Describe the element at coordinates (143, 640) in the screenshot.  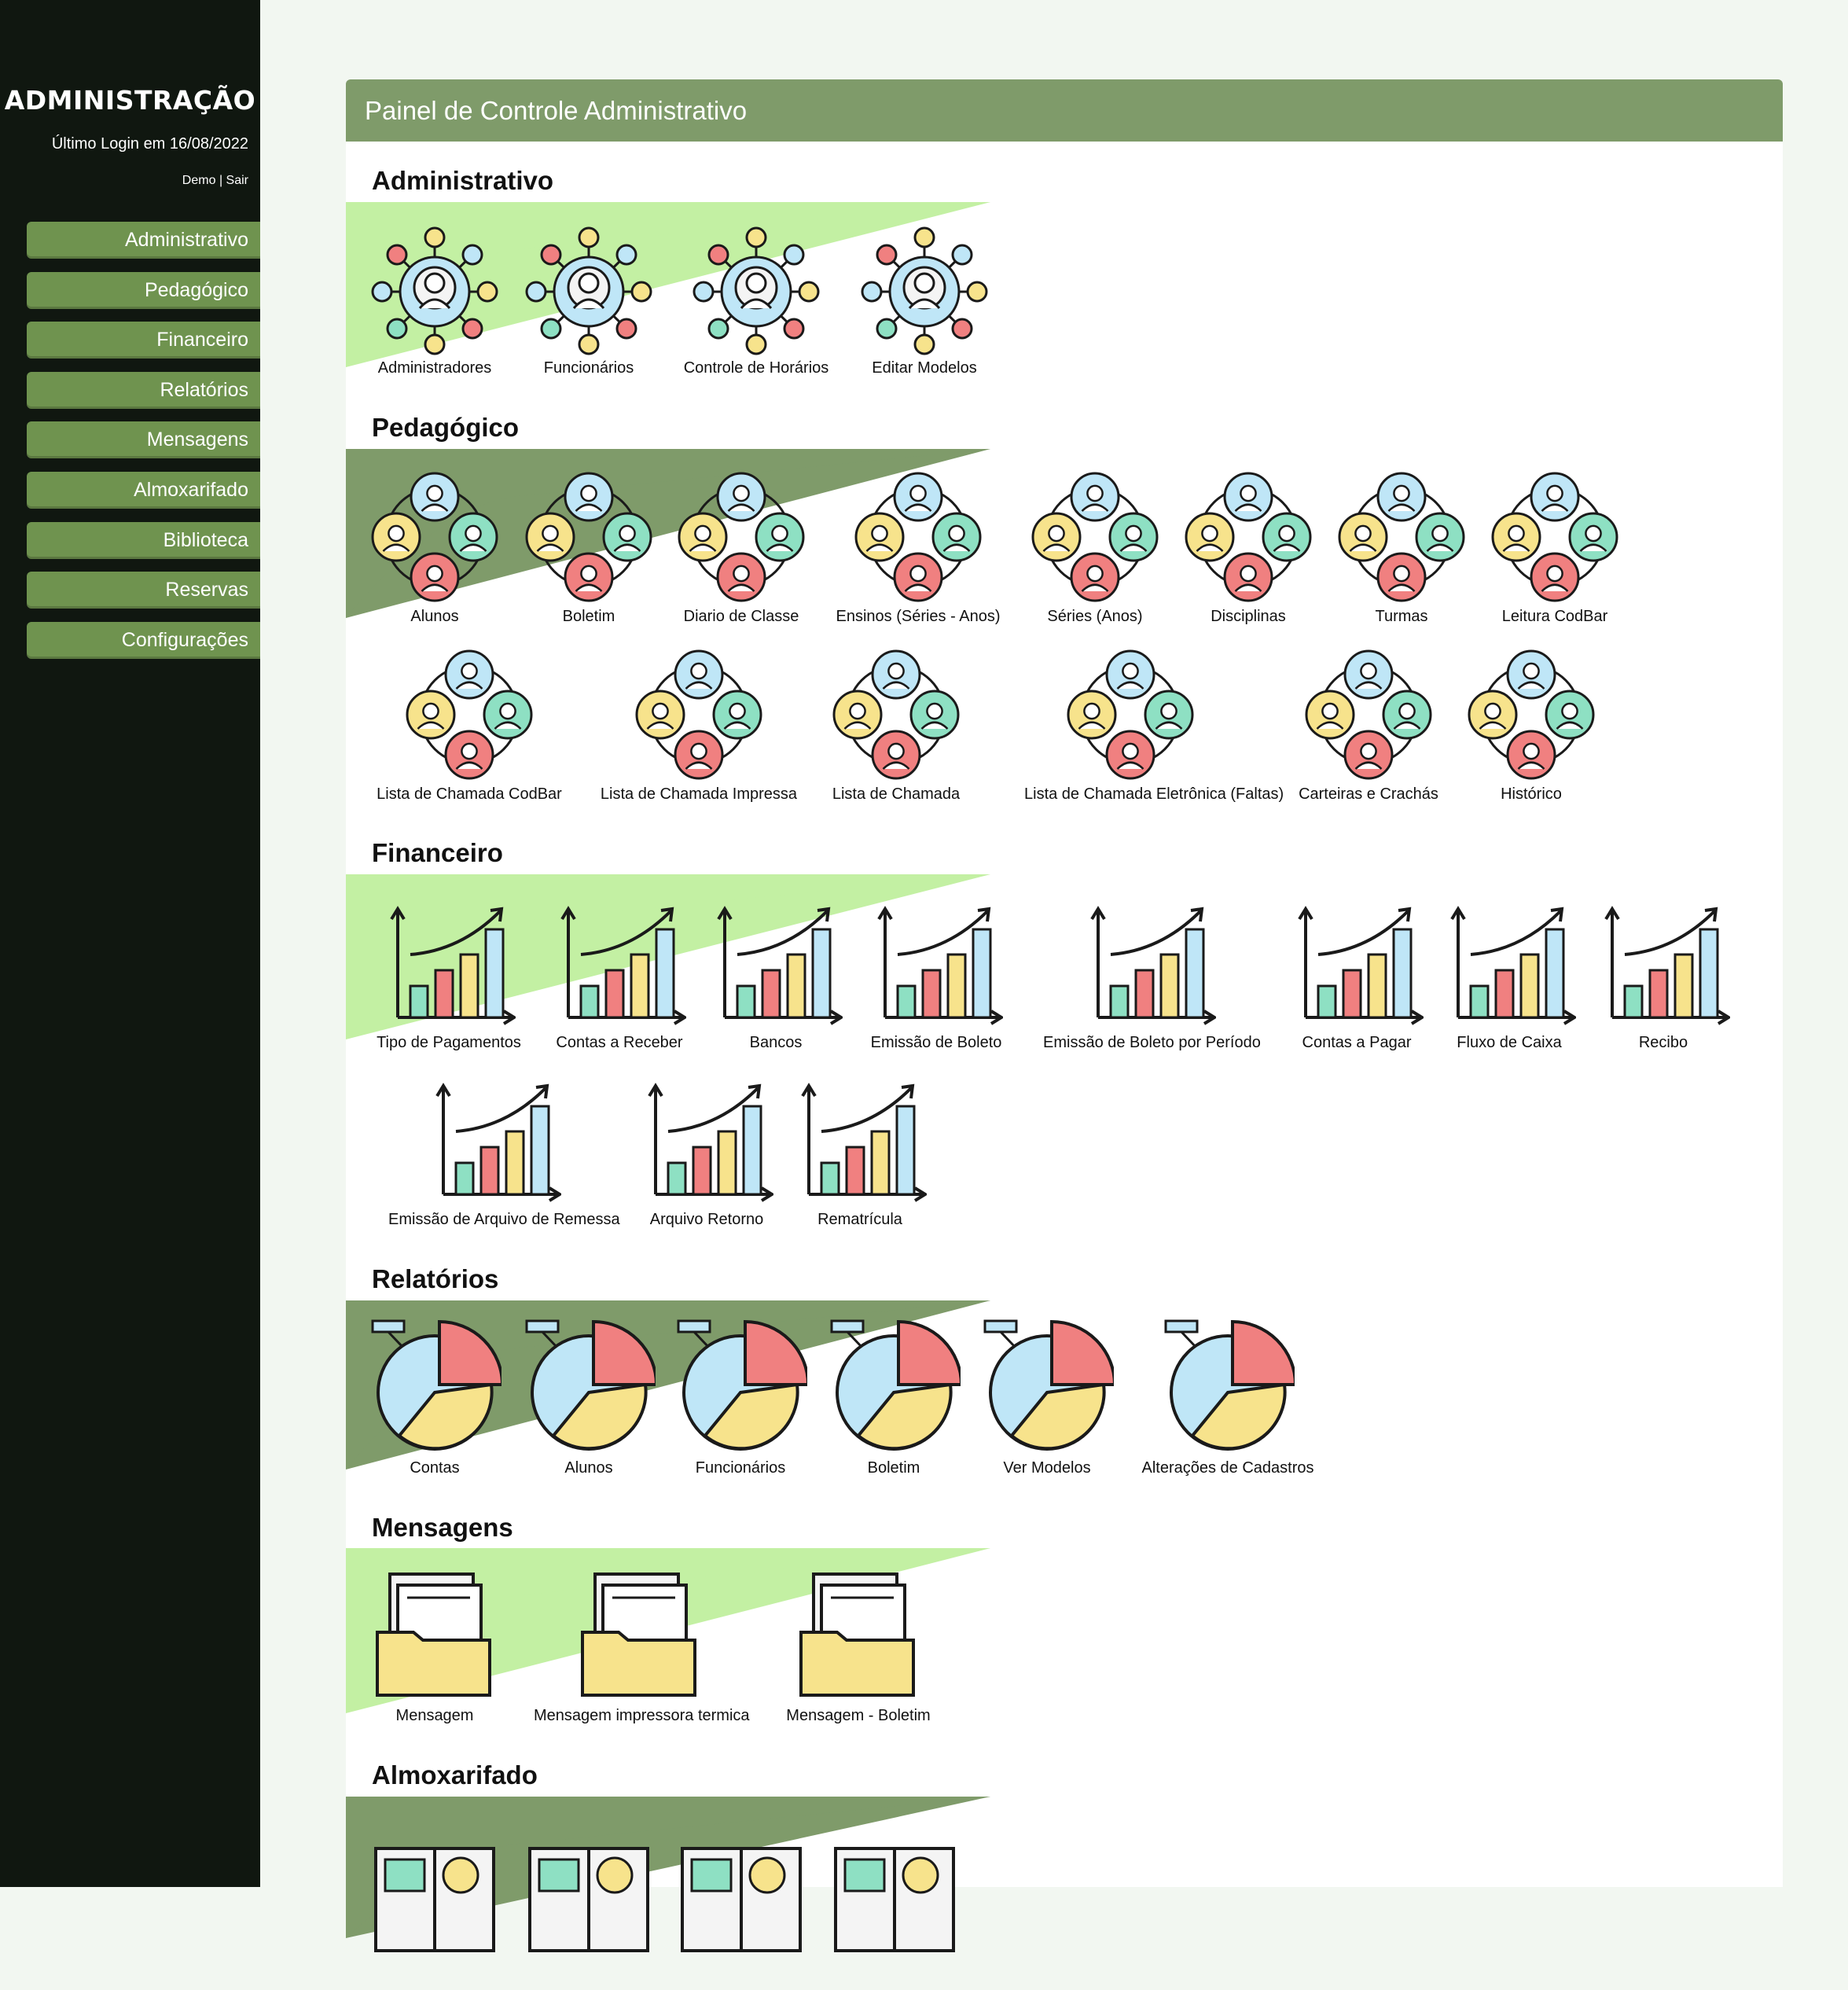
I see `nav-button-configuracoes: Configurações` at that location.